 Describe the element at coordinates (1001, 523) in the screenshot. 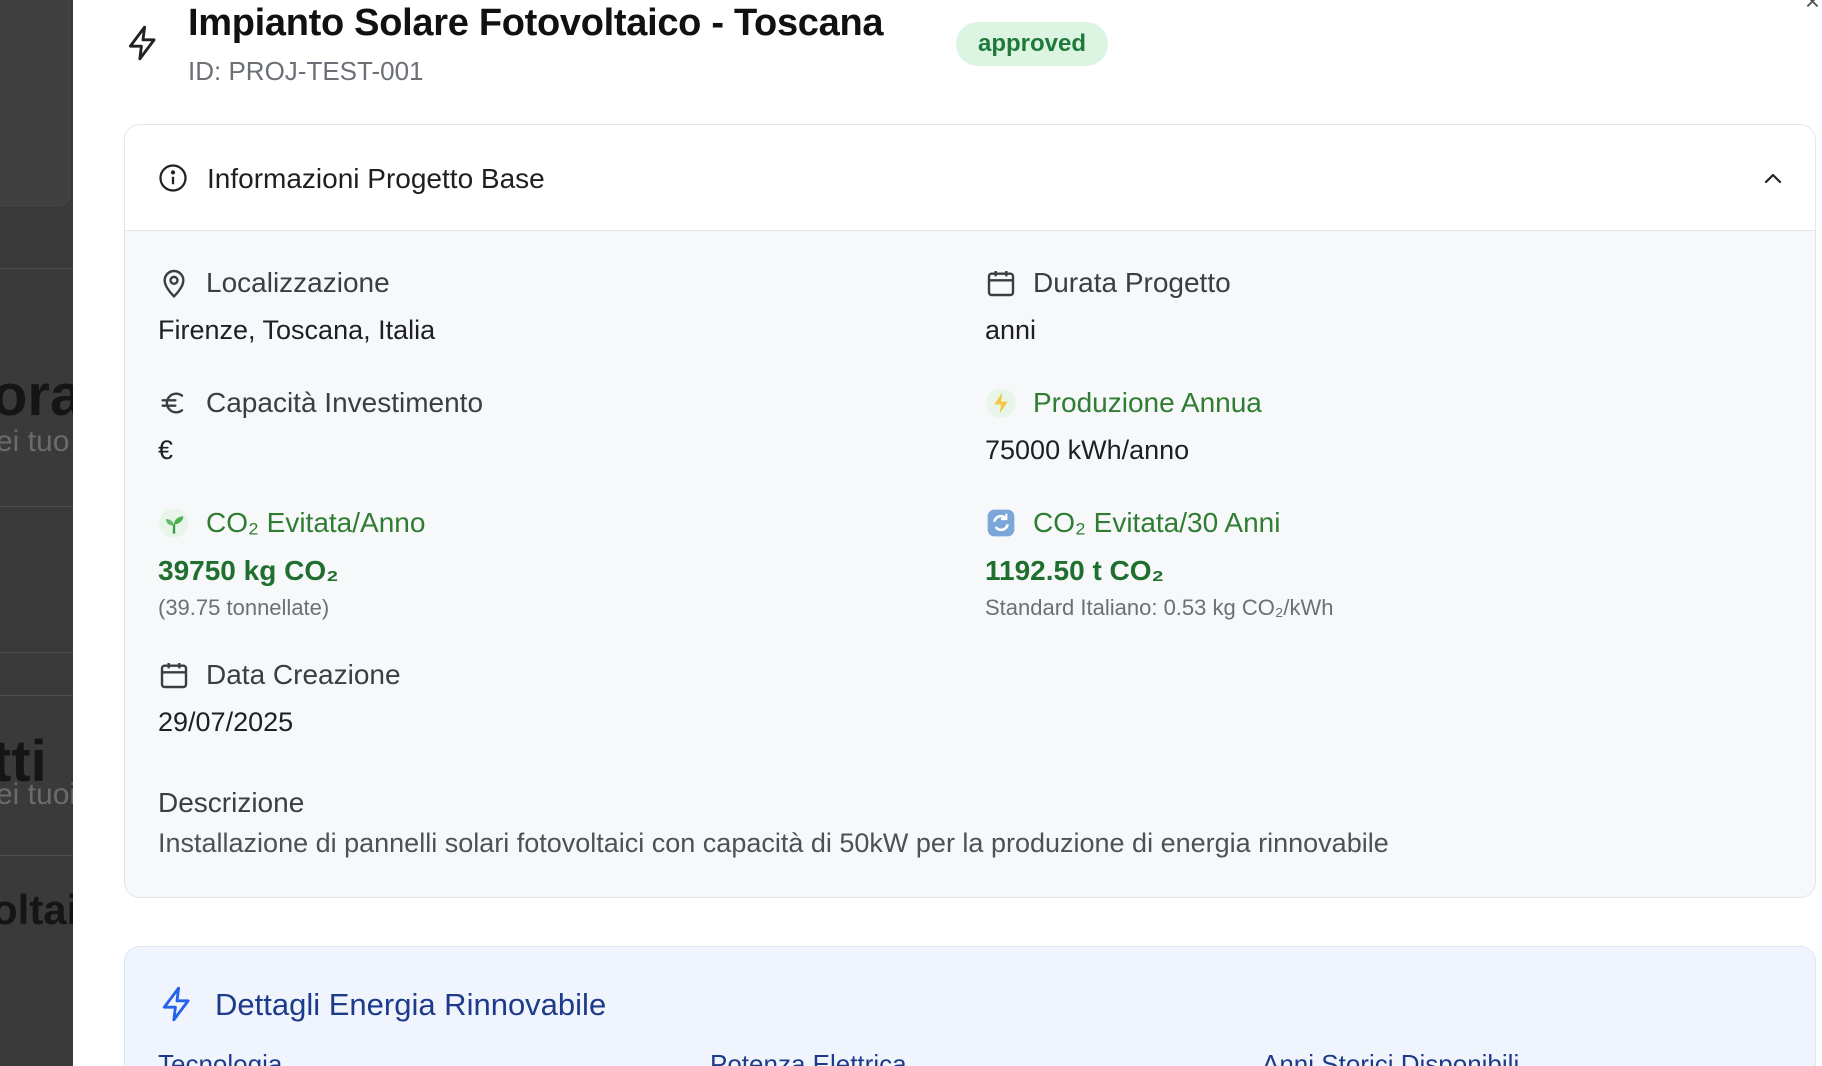

I see `refresh-icon` at that location.